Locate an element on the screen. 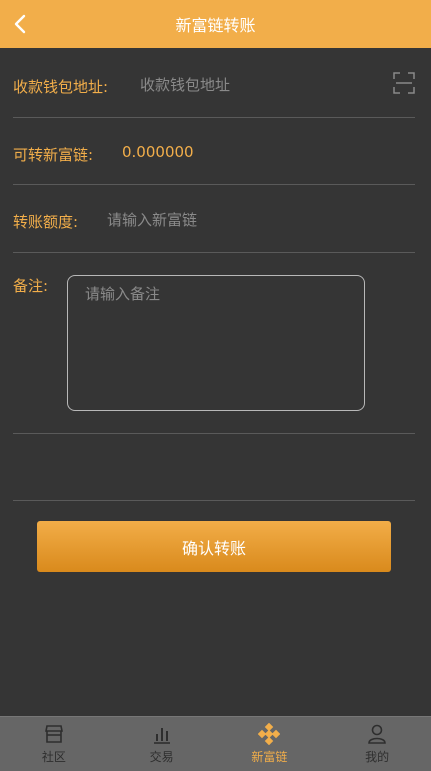 The width and height of the screenshot is (431, 771). address-label: 收款钱包地址: is located at coordinates (61, 87).